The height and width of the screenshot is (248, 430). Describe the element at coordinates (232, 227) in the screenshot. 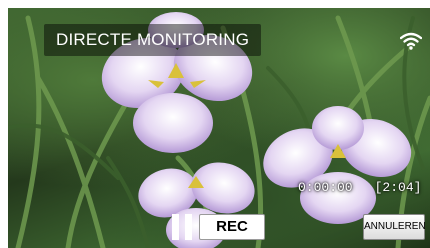

I see `rec-button: REC` at that location.